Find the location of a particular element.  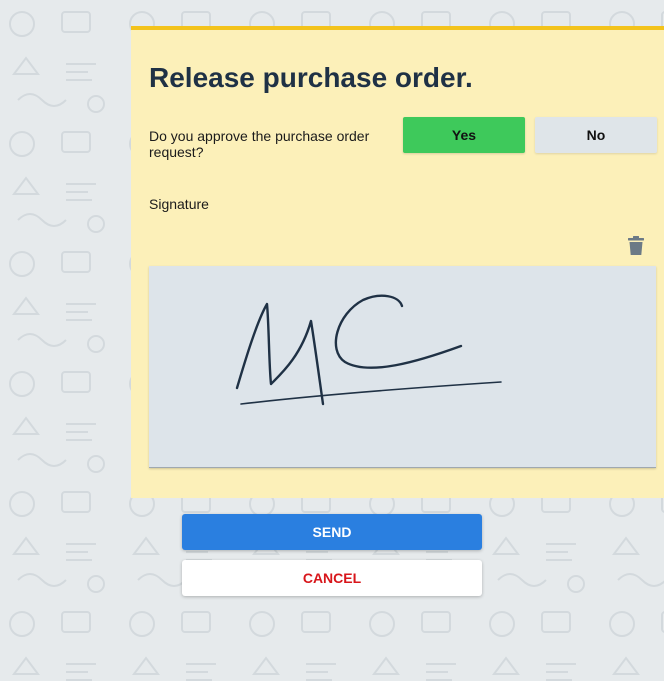

trash-icon is located at coordinates (636, 246).